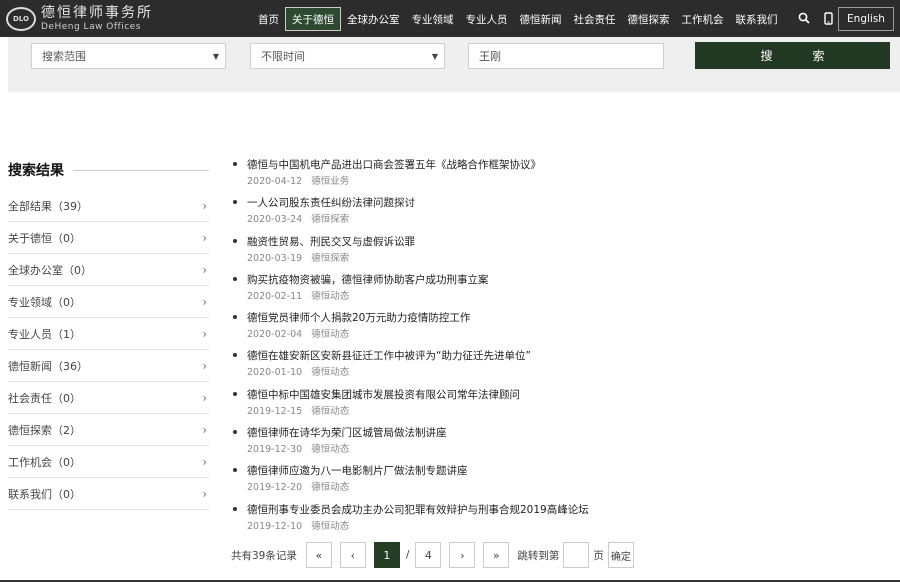 This screenshot has width=900, height=582. What do you see at coordinates (108, 334) in the screenshot?
I see `sidebar-item-professionals: 专业人员（1） ›` at bounding box center [108, 334].